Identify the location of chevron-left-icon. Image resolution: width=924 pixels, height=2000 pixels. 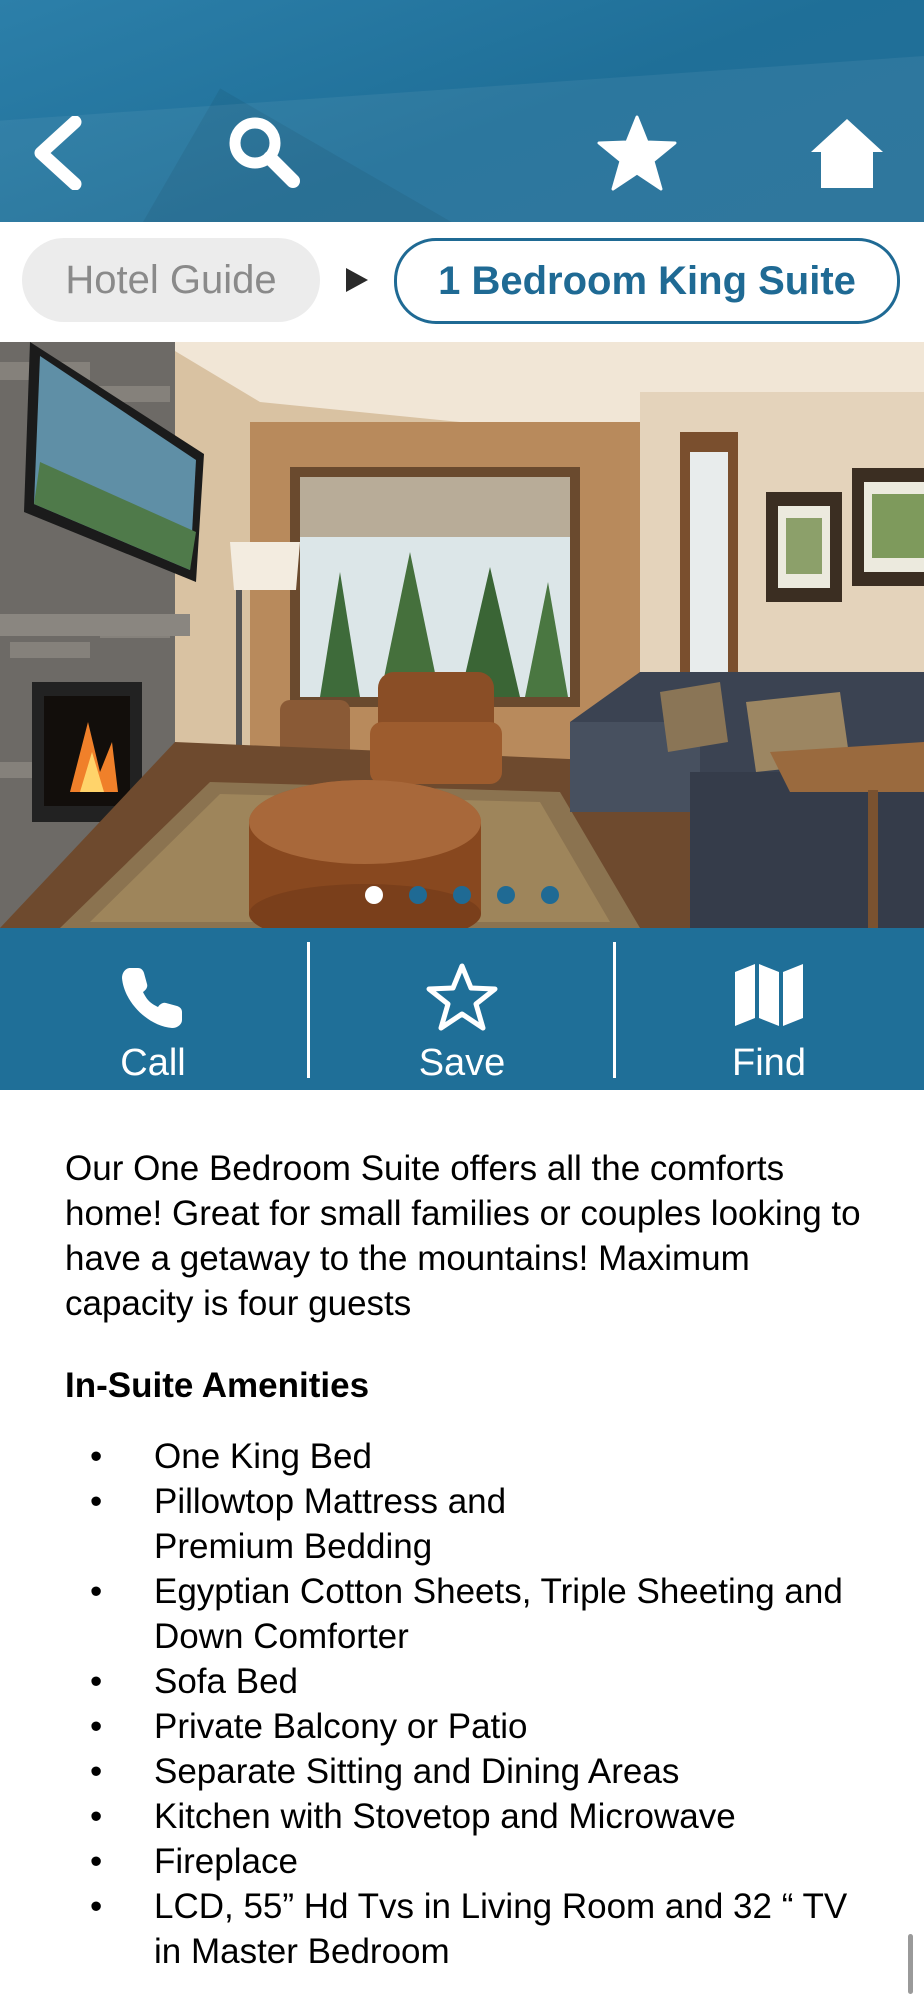
(58, 153).